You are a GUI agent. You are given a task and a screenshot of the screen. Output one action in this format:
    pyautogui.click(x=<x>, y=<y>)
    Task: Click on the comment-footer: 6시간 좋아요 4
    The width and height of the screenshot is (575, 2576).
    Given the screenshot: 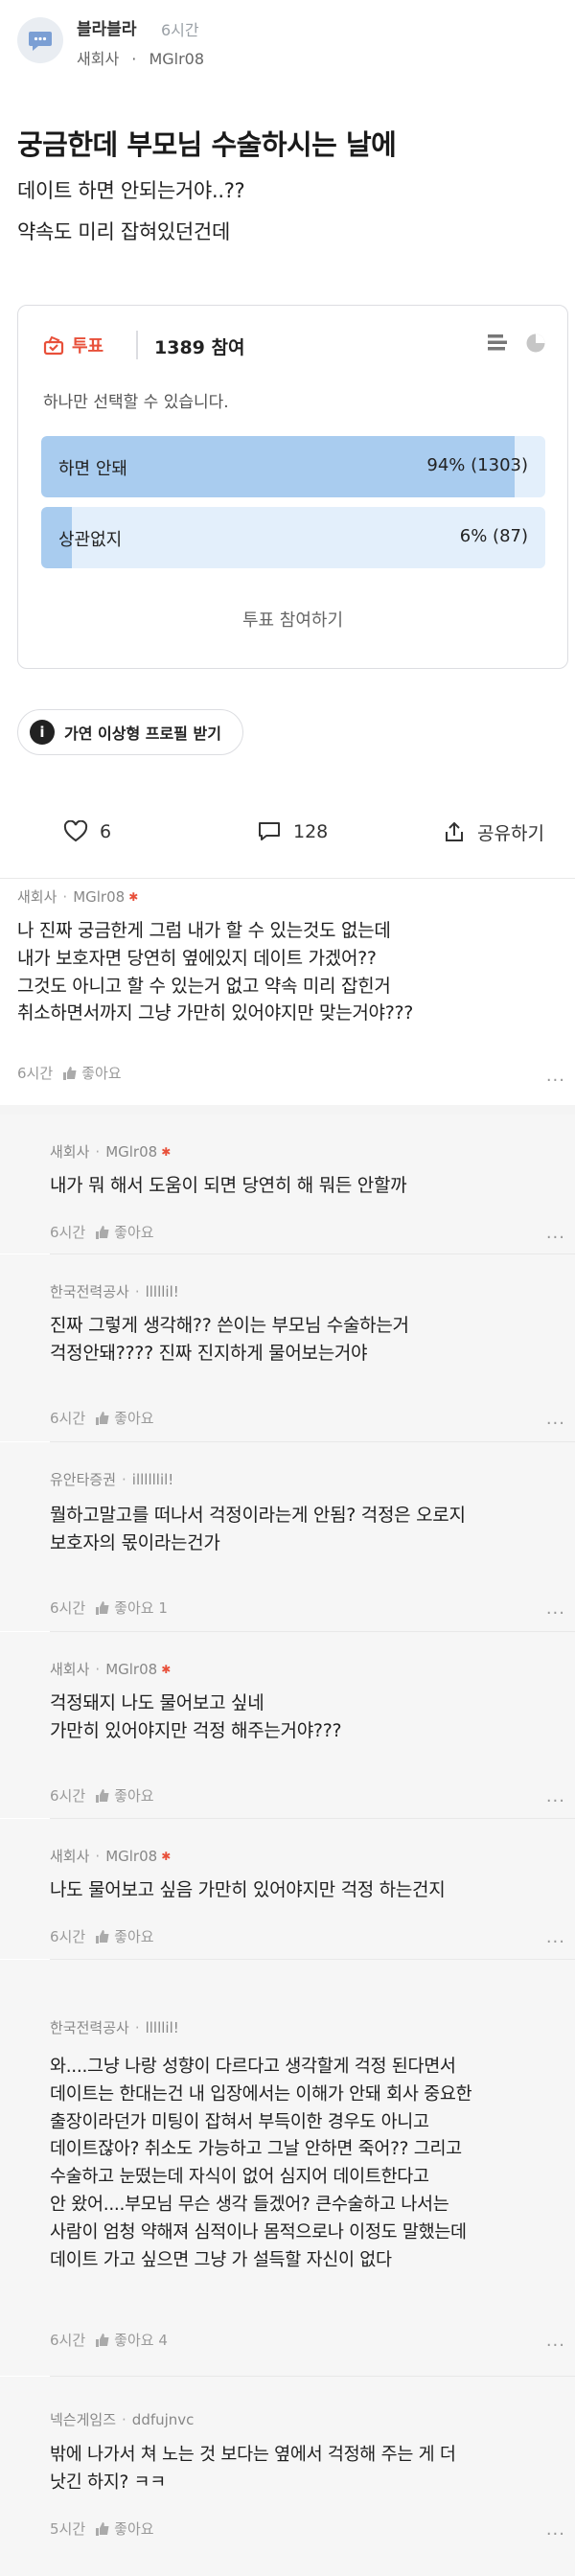 What is the action you would take?
    pyautogui.click(x=109, y=2340)
    